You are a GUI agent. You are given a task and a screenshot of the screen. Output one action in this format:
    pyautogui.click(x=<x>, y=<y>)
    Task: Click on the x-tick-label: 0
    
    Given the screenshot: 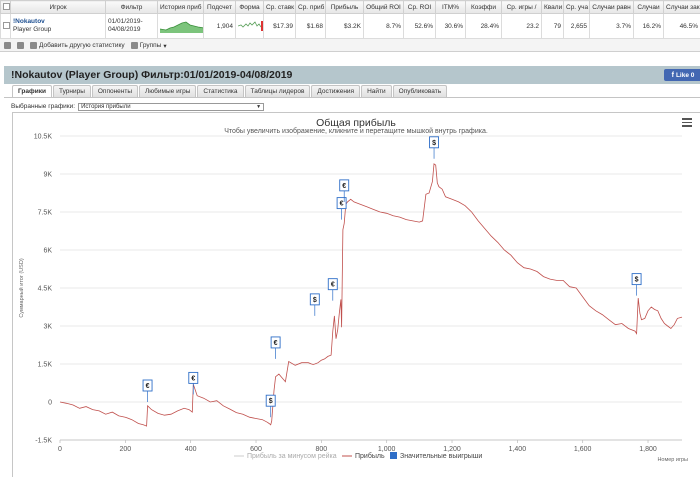 What is the action you would take?
    pyautogui.click(x=60, y=449)
    